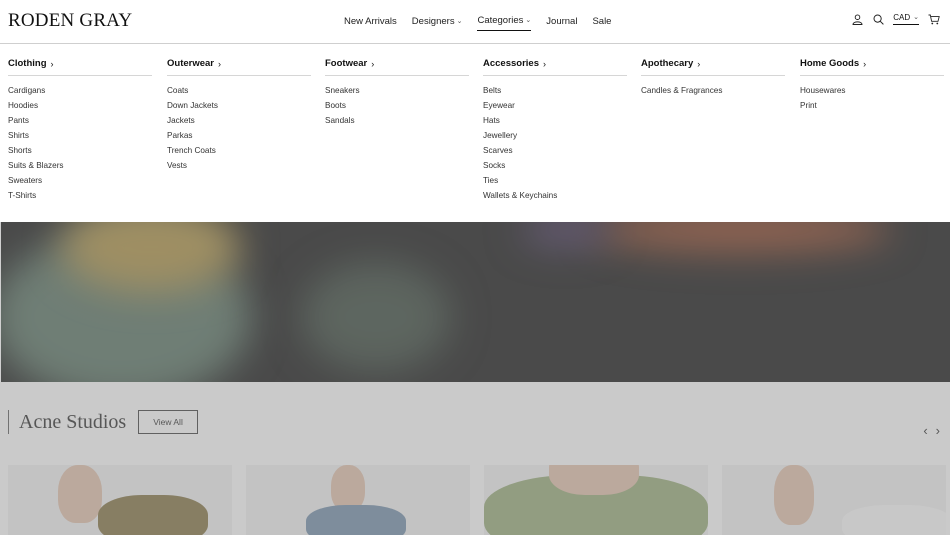 The image size is (950, 535). I want to click on cart-icon, so click(934, 19).